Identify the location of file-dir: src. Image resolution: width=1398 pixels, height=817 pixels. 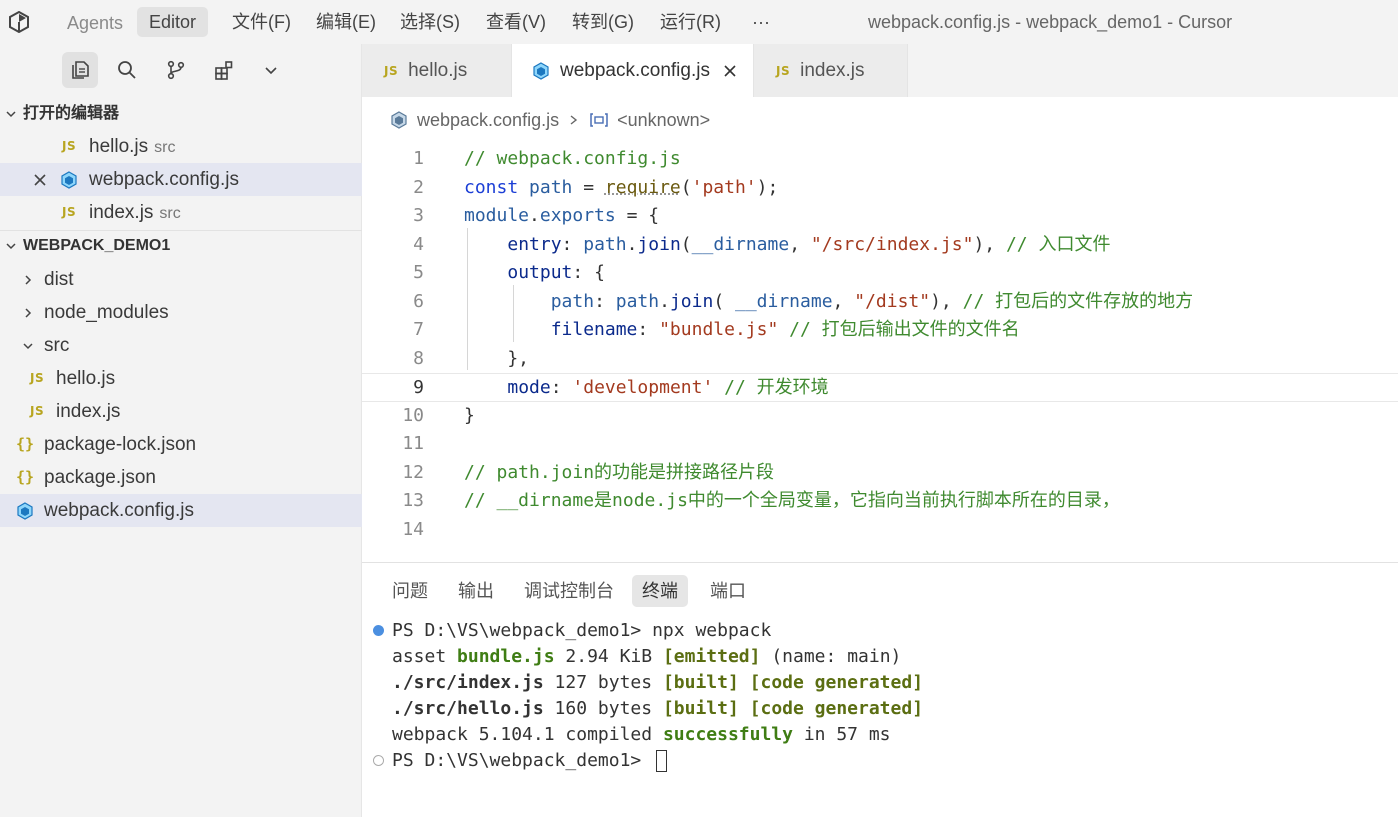
(170, 213).